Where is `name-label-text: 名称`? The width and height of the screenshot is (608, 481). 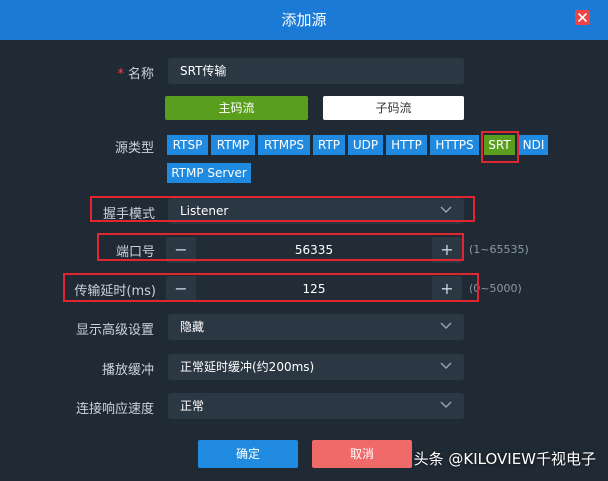
name-label-text: 名称 is located at coordinates (140, 74).